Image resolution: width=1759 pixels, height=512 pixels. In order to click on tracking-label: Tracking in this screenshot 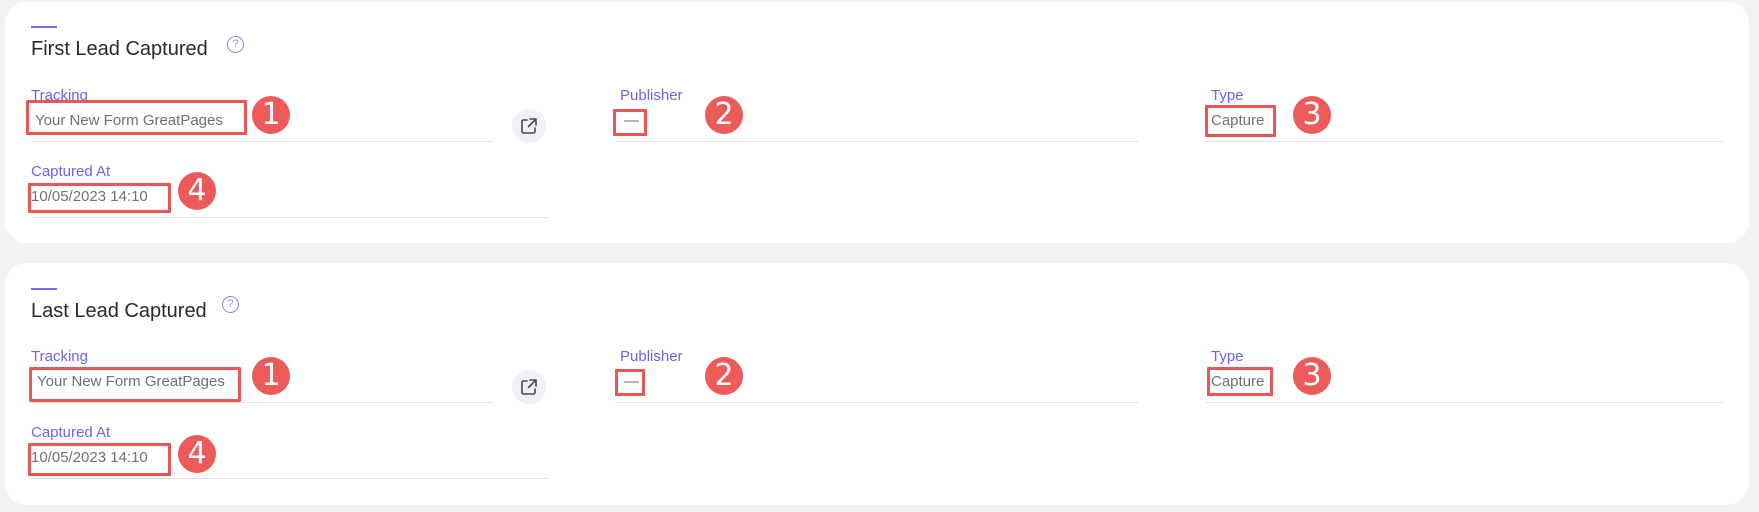, I will do `click(59, 356)`.